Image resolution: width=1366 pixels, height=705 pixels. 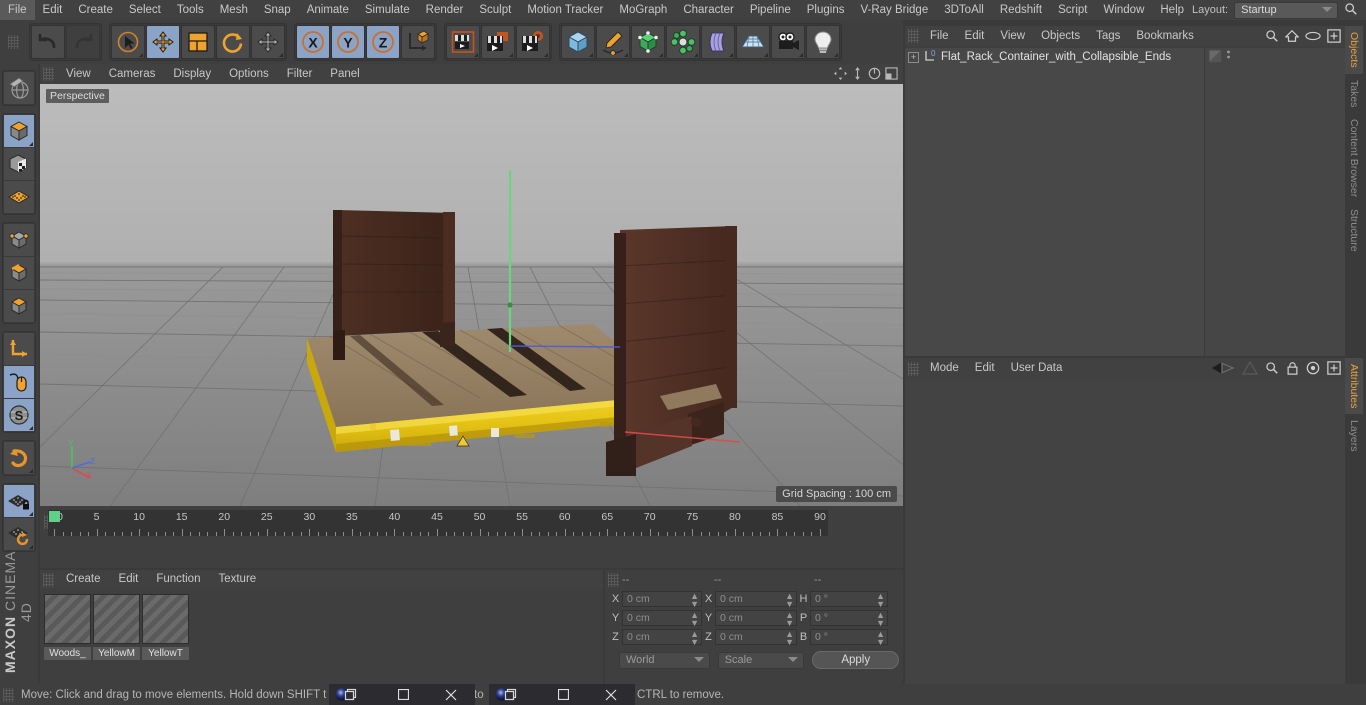 What do you see at coordinates (403, 694) in the screenshot?
I see `maximize-window-button` at bounding box center [403, 694].